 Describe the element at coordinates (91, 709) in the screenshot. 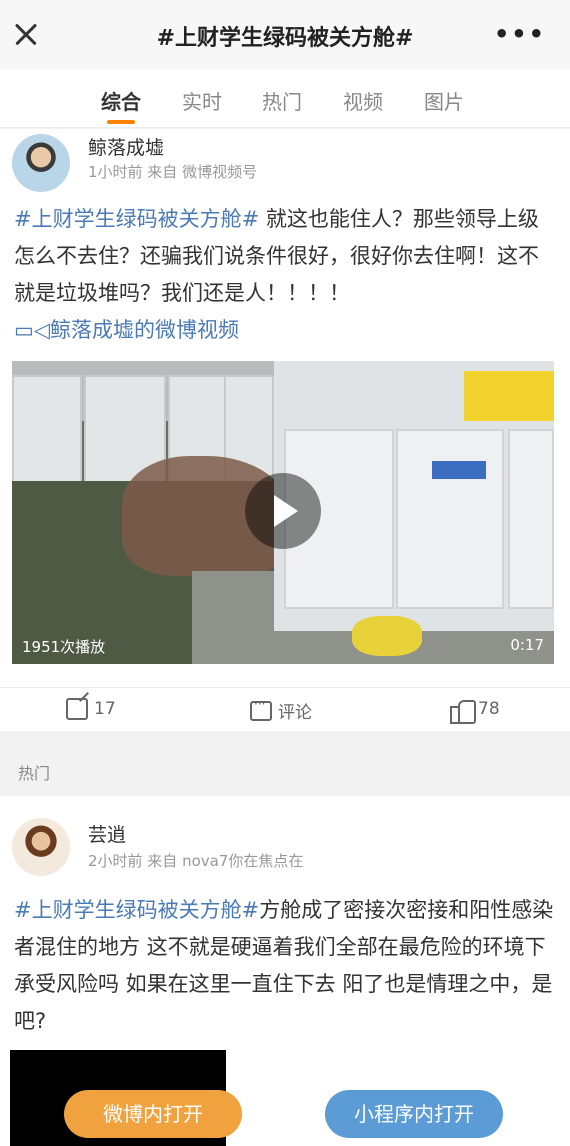

I see `share-button: 17` at that location.